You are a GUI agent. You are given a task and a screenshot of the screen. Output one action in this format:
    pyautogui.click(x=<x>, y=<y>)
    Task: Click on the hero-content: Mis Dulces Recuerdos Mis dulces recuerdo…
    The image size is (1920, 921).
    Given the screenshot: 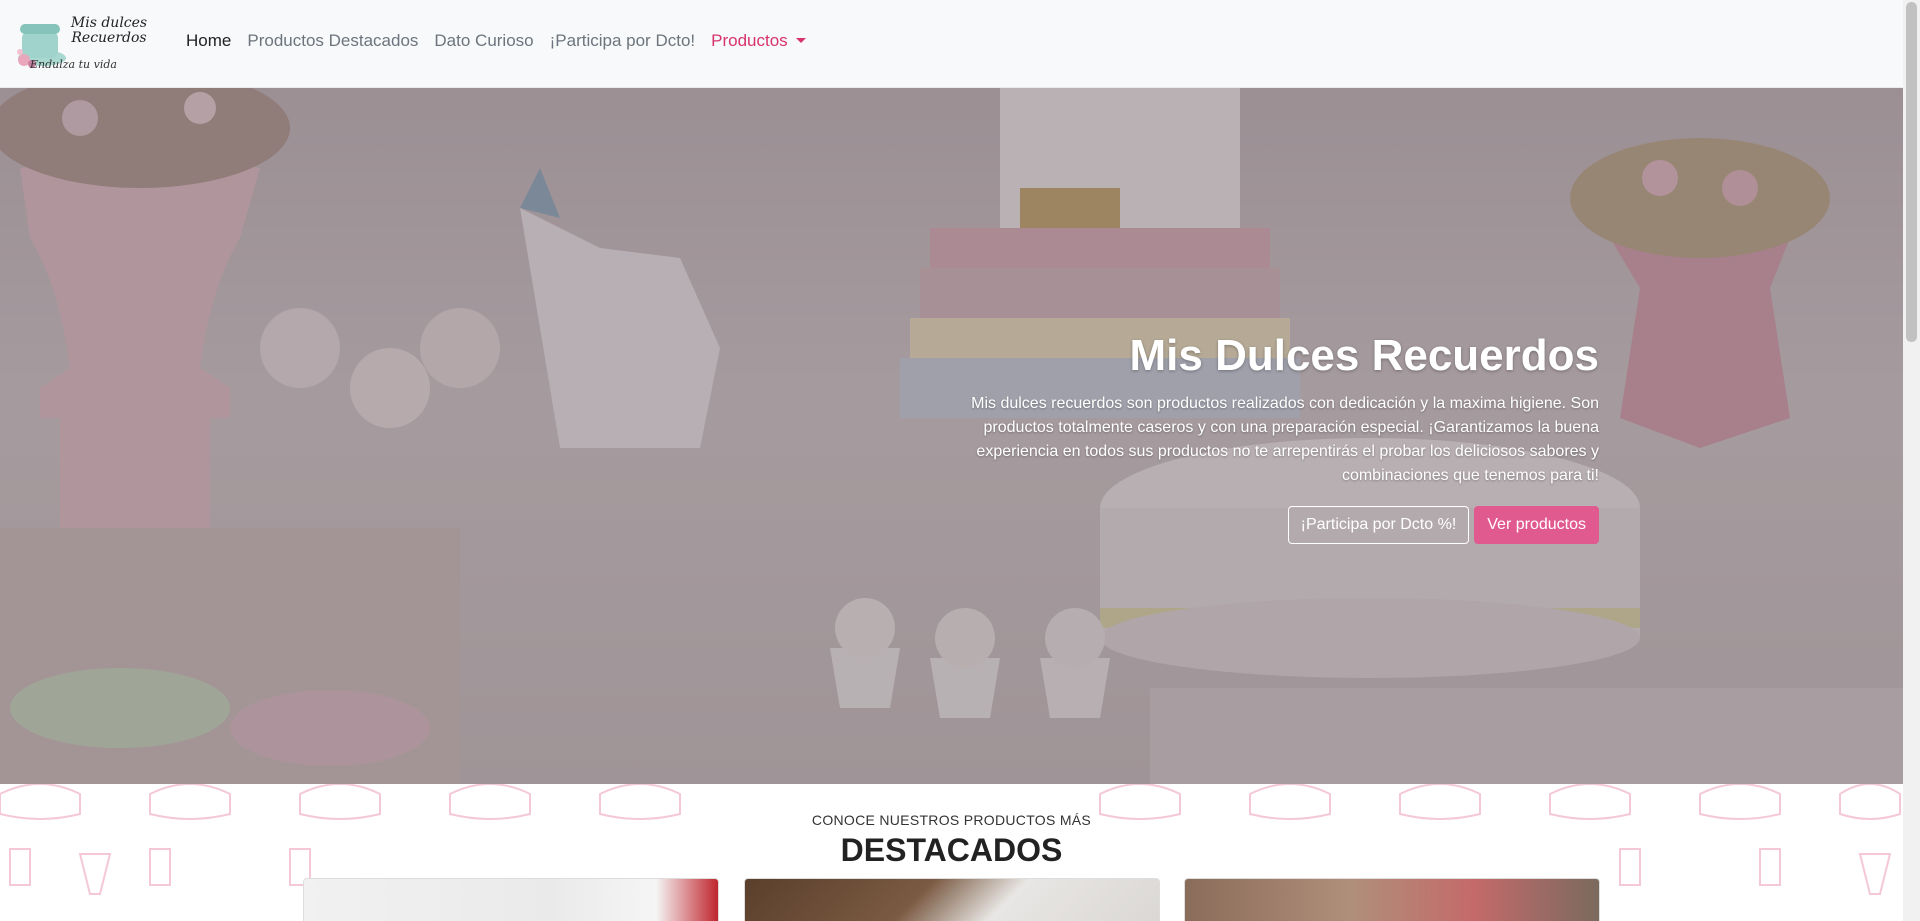 What is the action you would take?
    pyautogui.click(x=1279, y=437)
    